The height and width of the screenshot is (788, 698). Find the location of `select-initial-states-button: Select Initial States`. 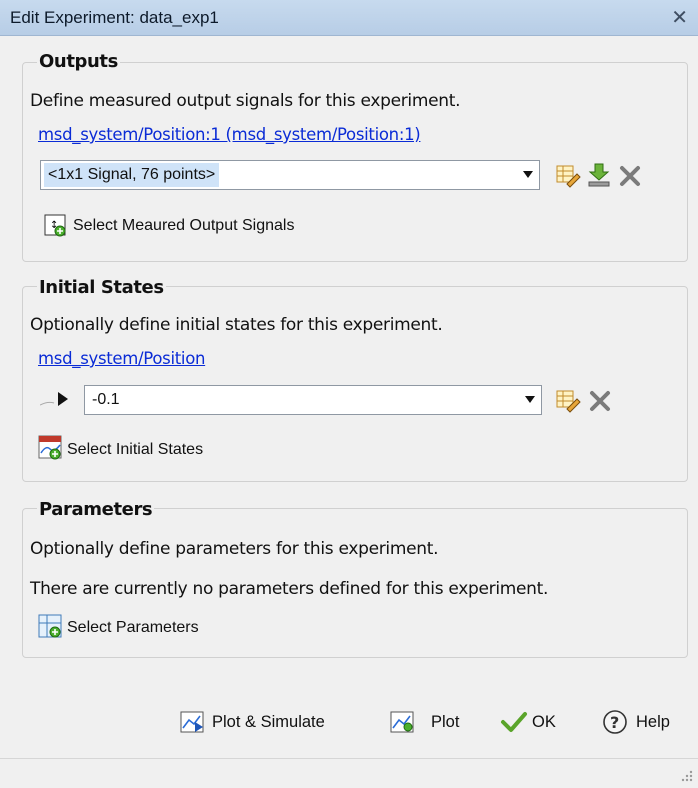

select-initial-states-button: Select Initial States is located at coordinates (135, 450).